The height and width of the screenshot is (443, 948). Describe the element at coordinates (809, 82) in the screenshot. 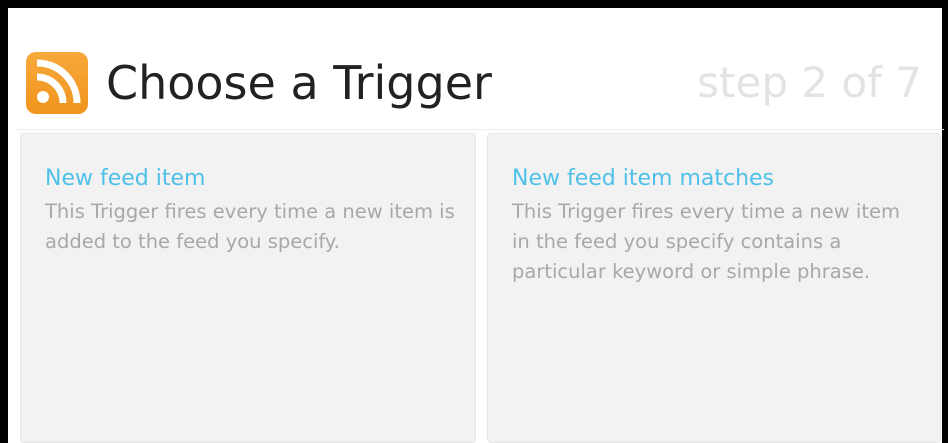

I see `step-indicator: step 2 of 7` at that location.